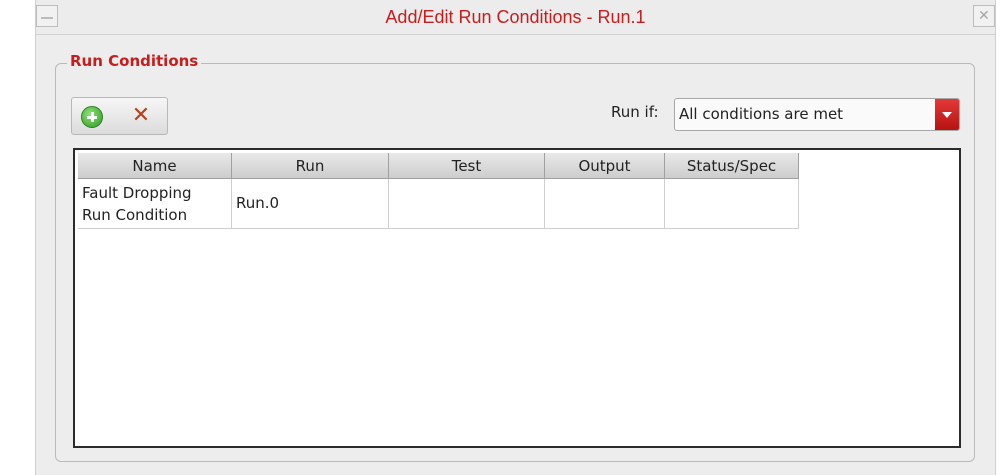 The image size is (1003, 475). What do you see at coordinates (467, 166) in the screenshot?
I see `column-header-test: Test` at bounding box center [467, 166].